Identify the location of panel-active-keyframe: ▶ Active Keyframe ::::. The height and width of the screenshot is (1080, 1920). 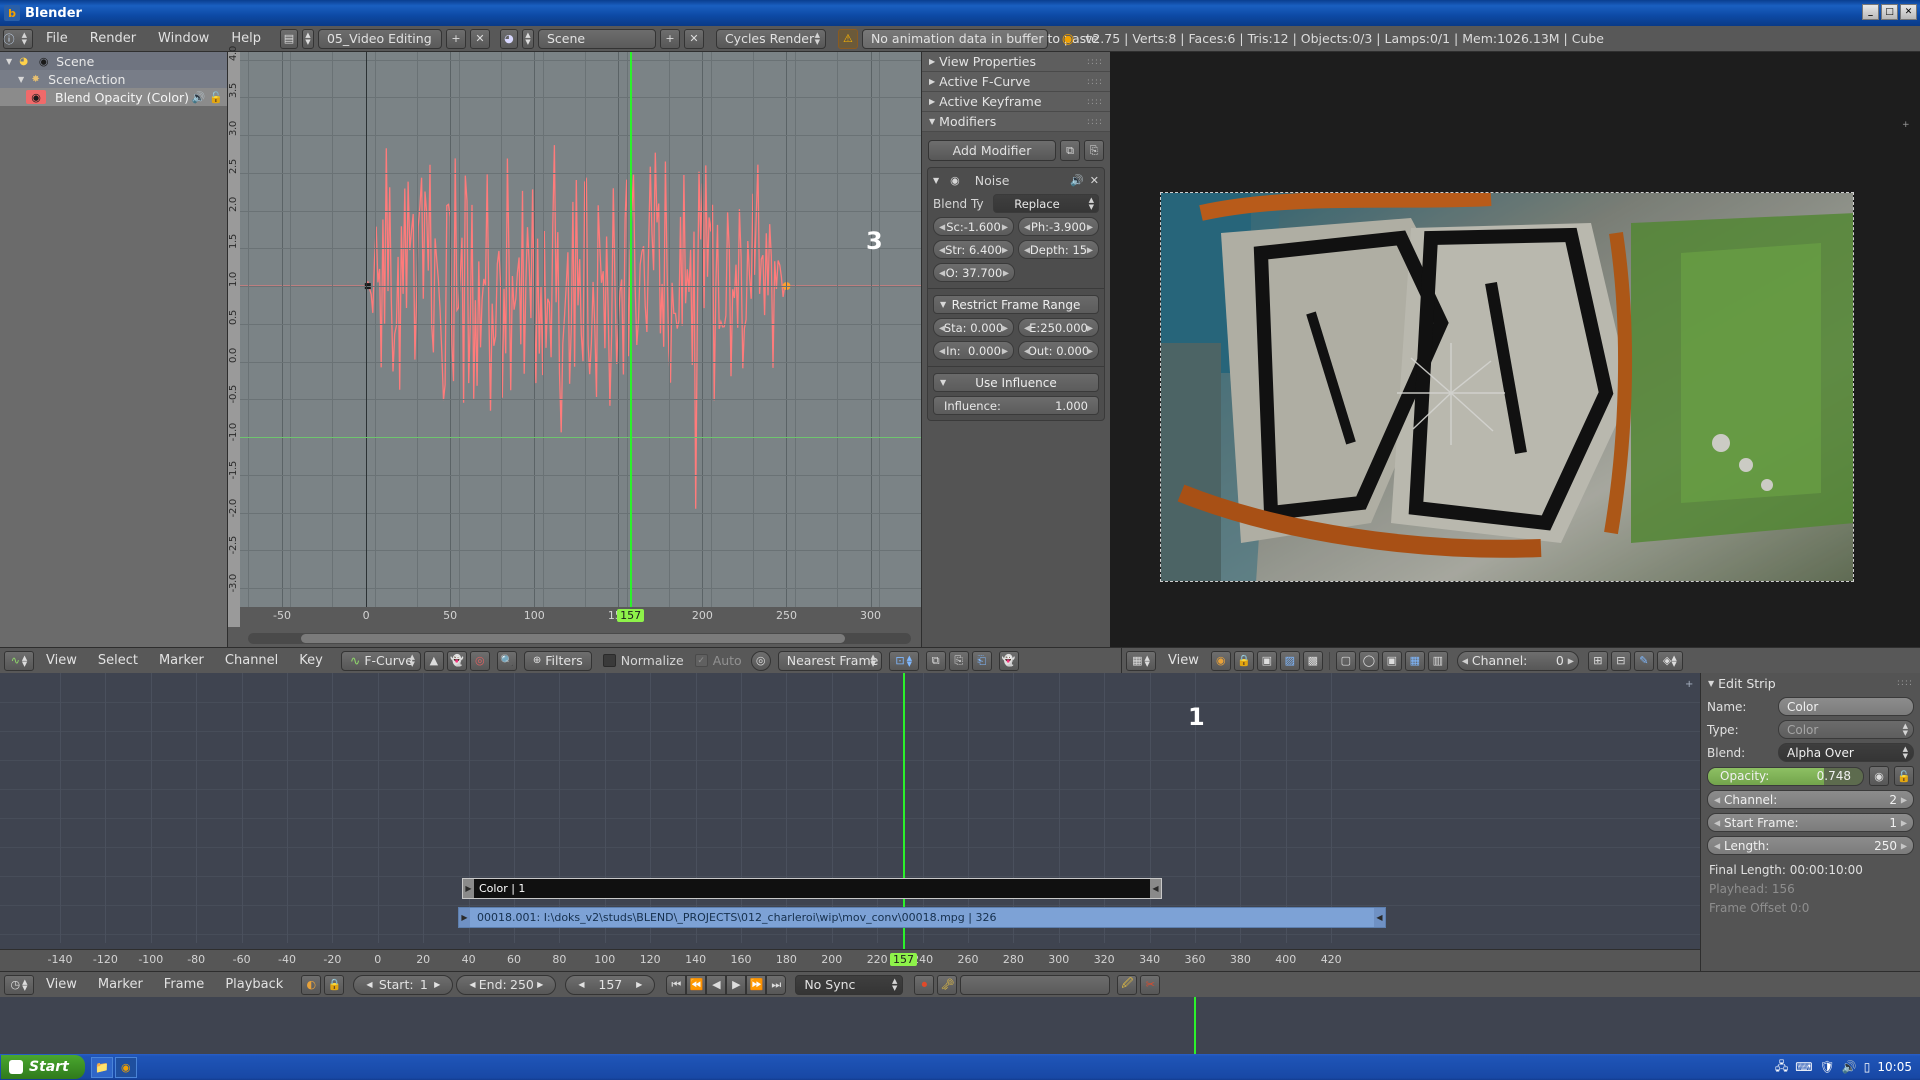
(1016, 102).